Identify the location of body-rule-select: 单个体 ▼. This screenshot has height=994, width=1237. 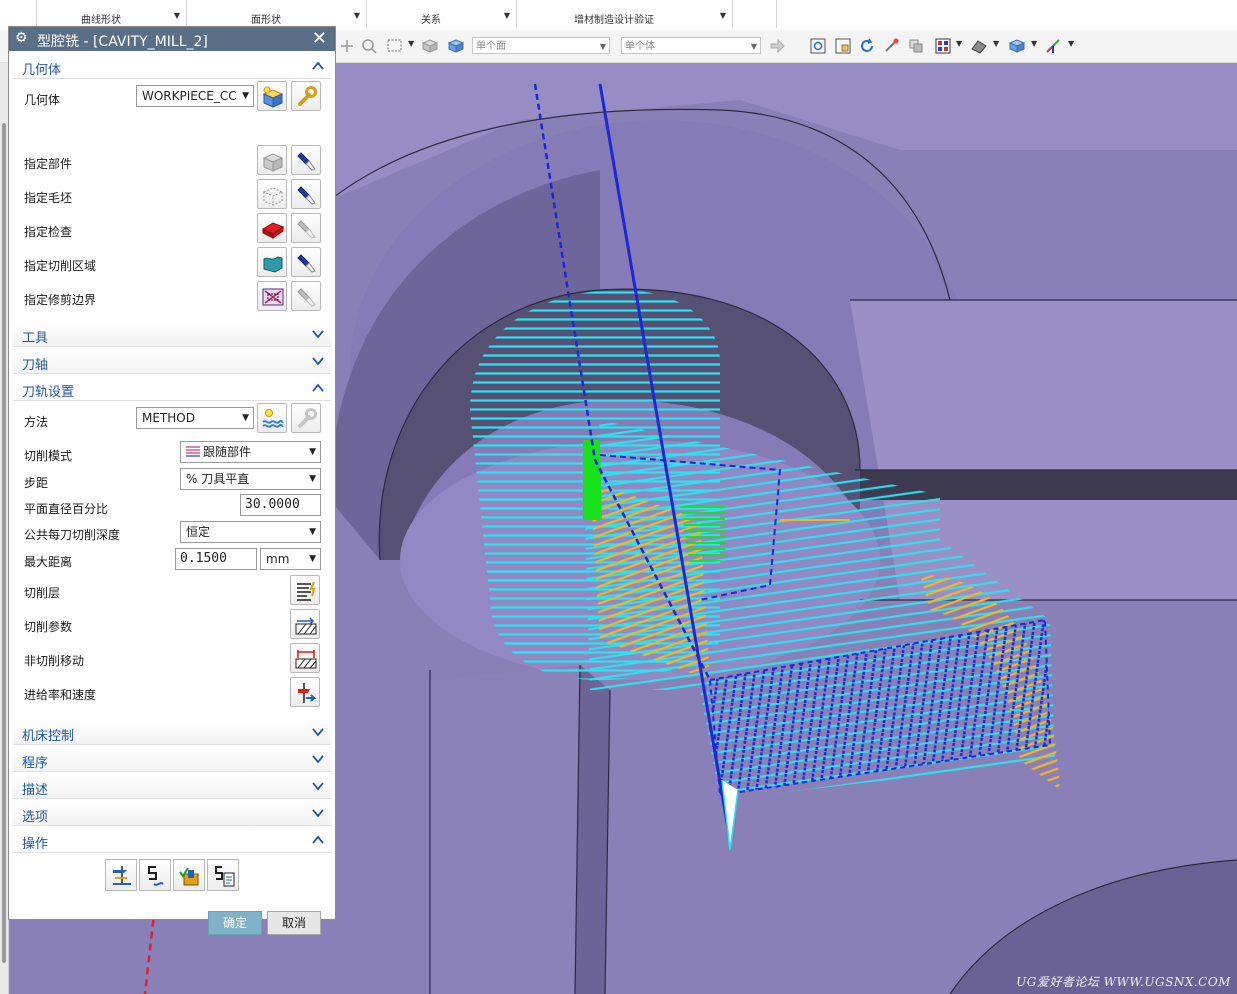
(691, 45).